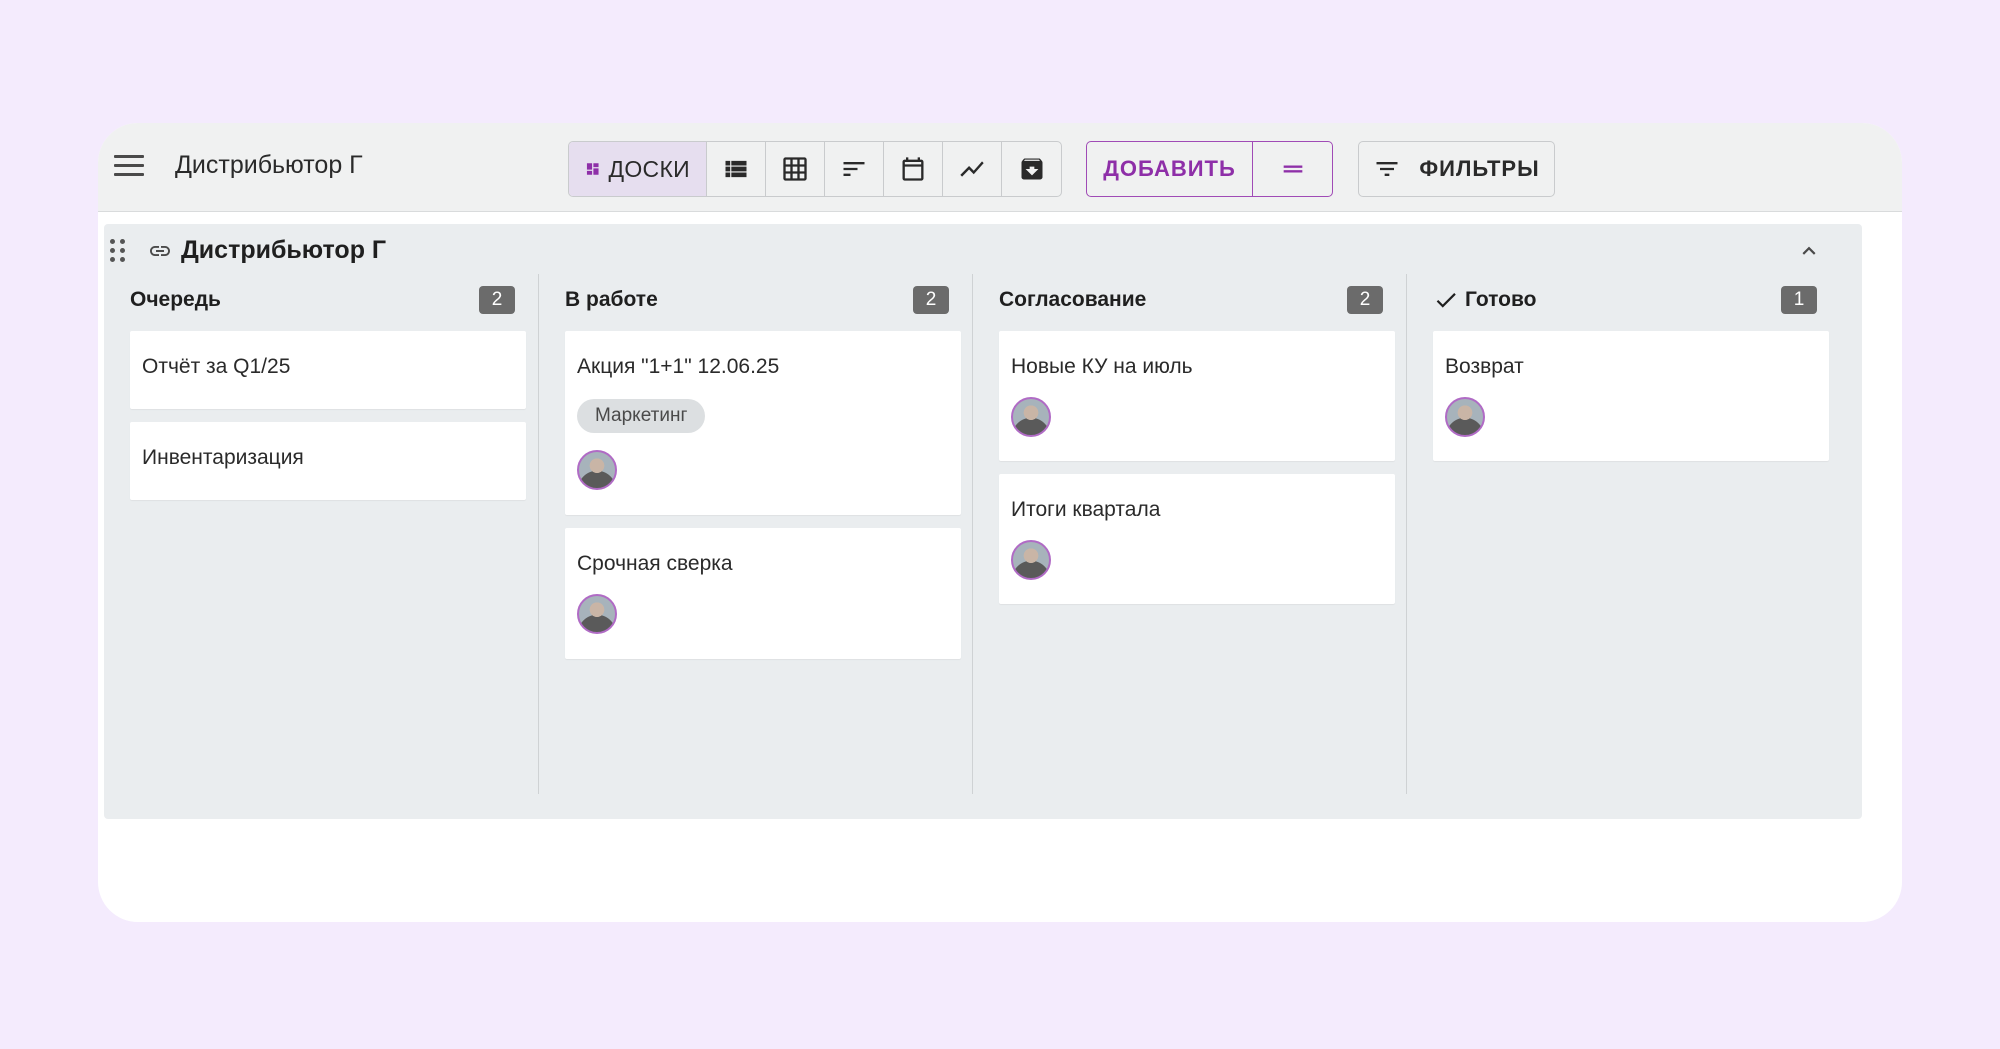 The height and width of the screenshot is (1049, 2000). I want to click on view-archive-button, so click(1031, 169).